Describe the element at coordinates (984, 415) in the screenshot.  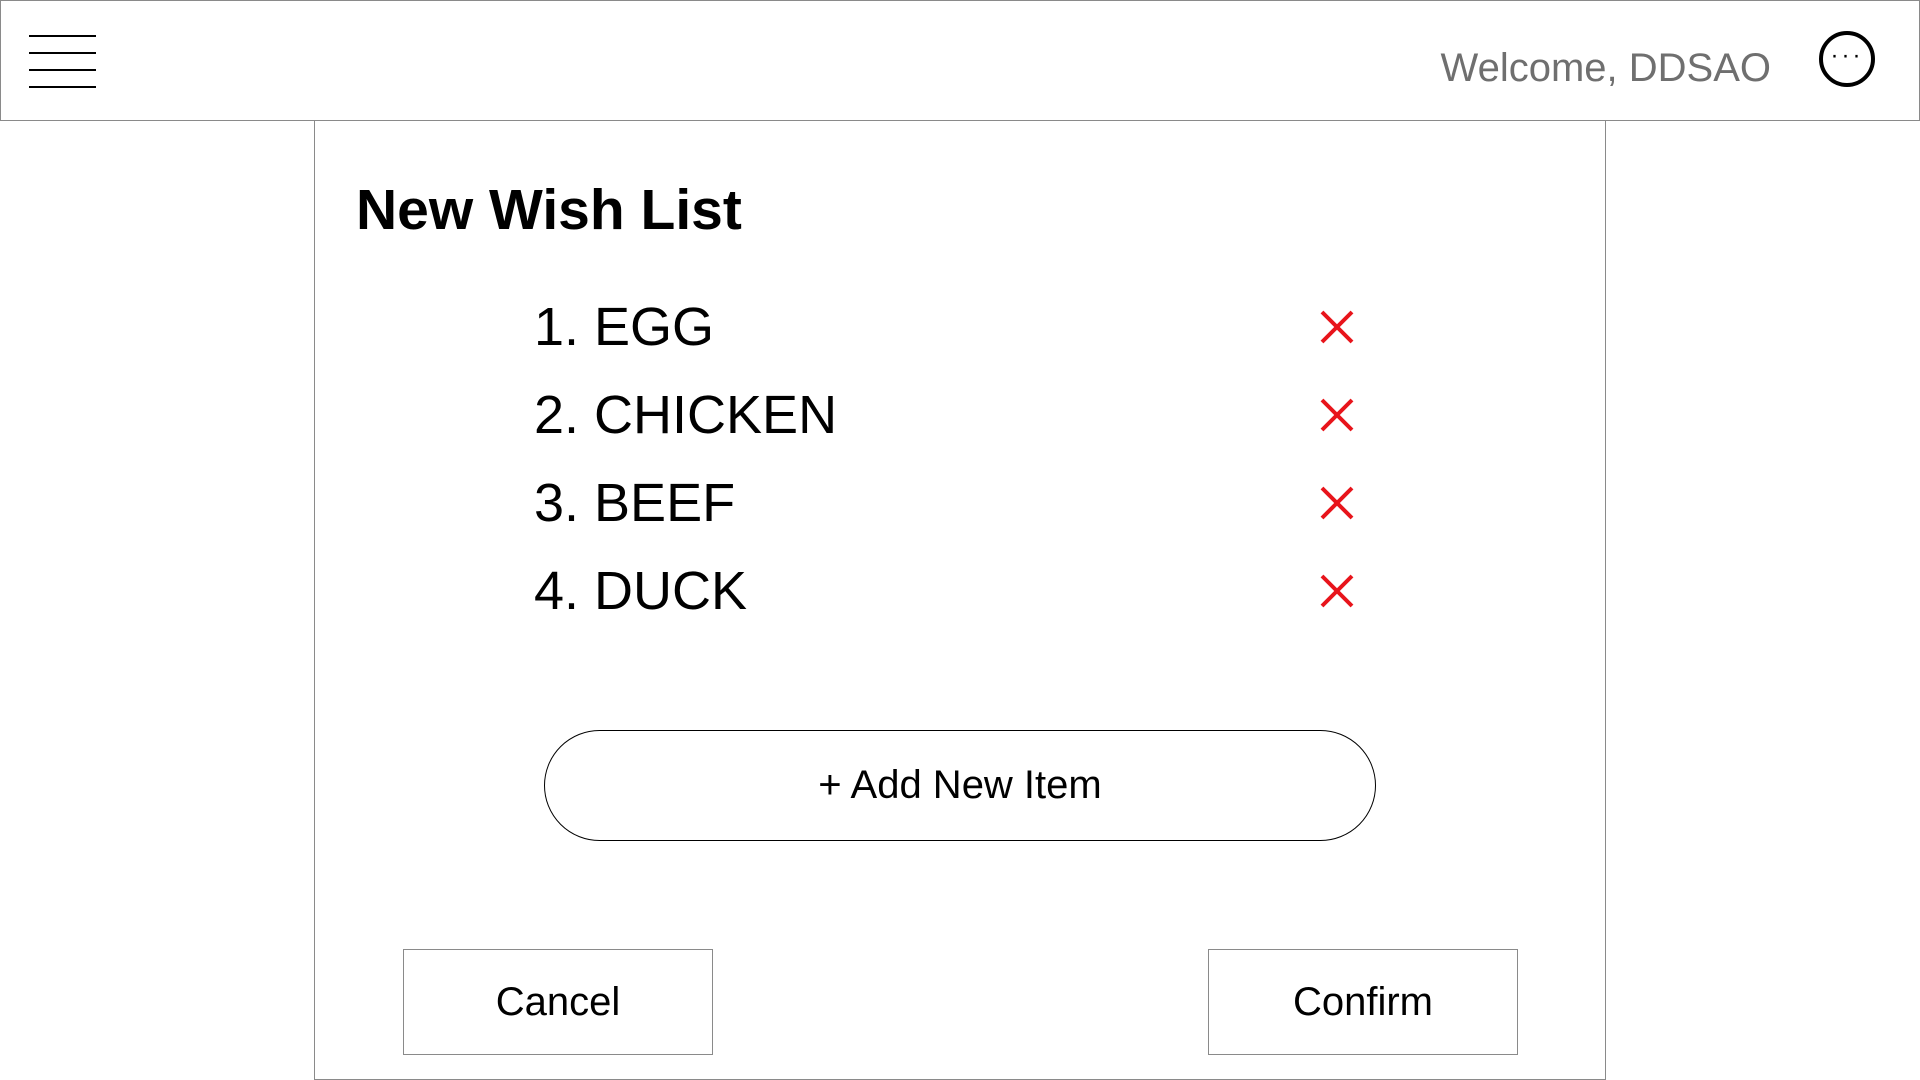
I see `list-item: 2. CHICKEN` at that location.